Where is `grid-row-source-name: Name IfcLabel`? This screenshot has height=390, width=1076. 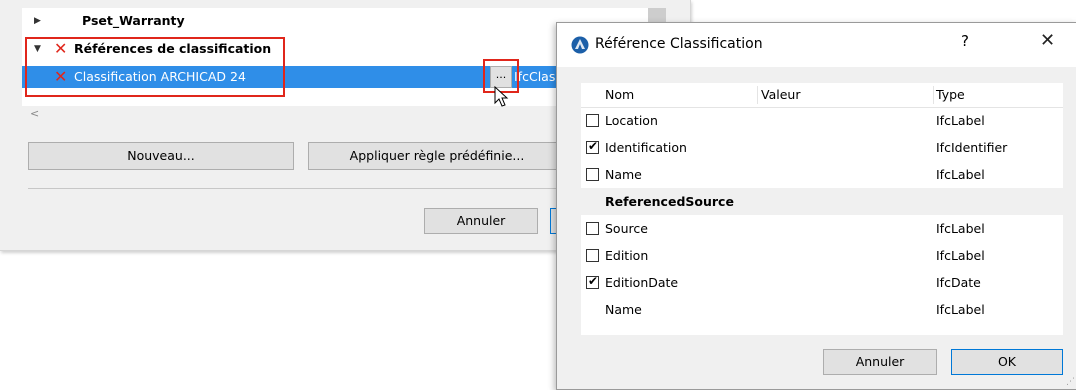 grid-row-source-name: Name IfcLabel is located at coordinates (822, 309).